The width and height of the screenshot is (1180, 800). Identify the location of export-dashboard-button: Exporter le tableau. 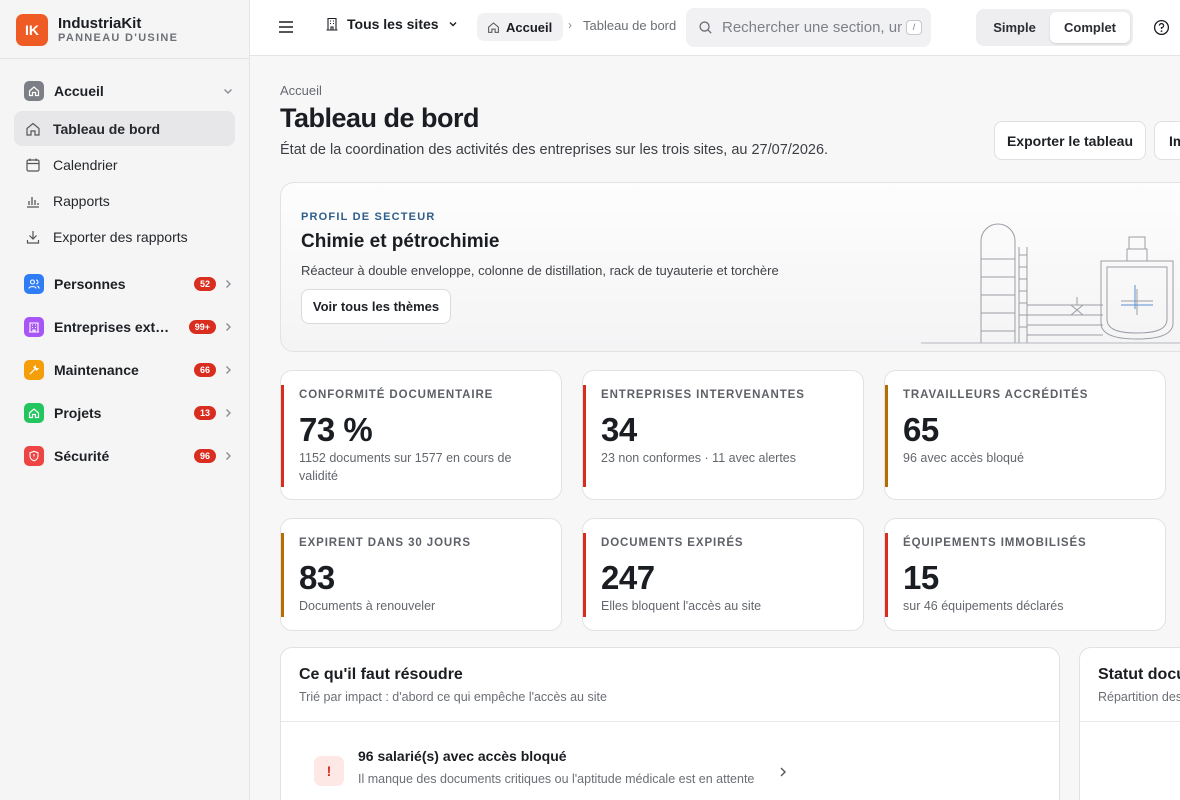
(1070, 140).